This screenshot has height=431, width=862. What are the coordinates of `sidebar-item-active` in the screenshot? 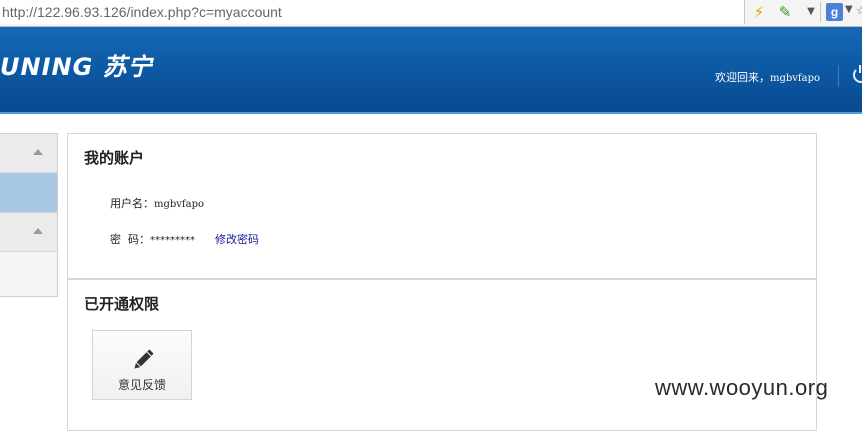 It's located at (28, 192).